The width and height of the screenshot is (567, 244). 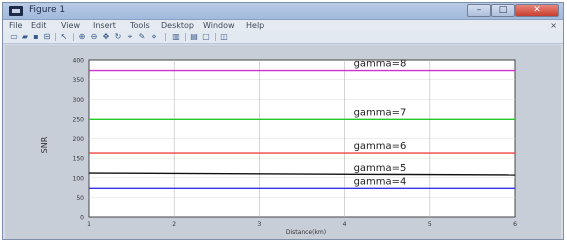 I want to click on matlab-figure-icon, so click(x=16, y=11).